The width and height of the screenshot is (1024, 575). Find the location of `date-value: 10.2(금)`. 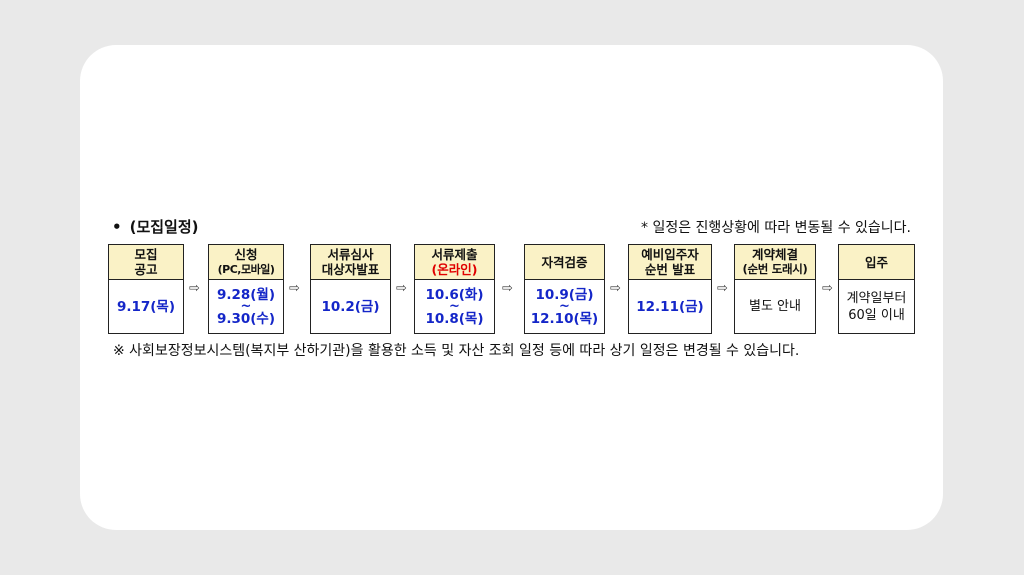

date-value: 10.2(금) is located at coordinates (350, 306).